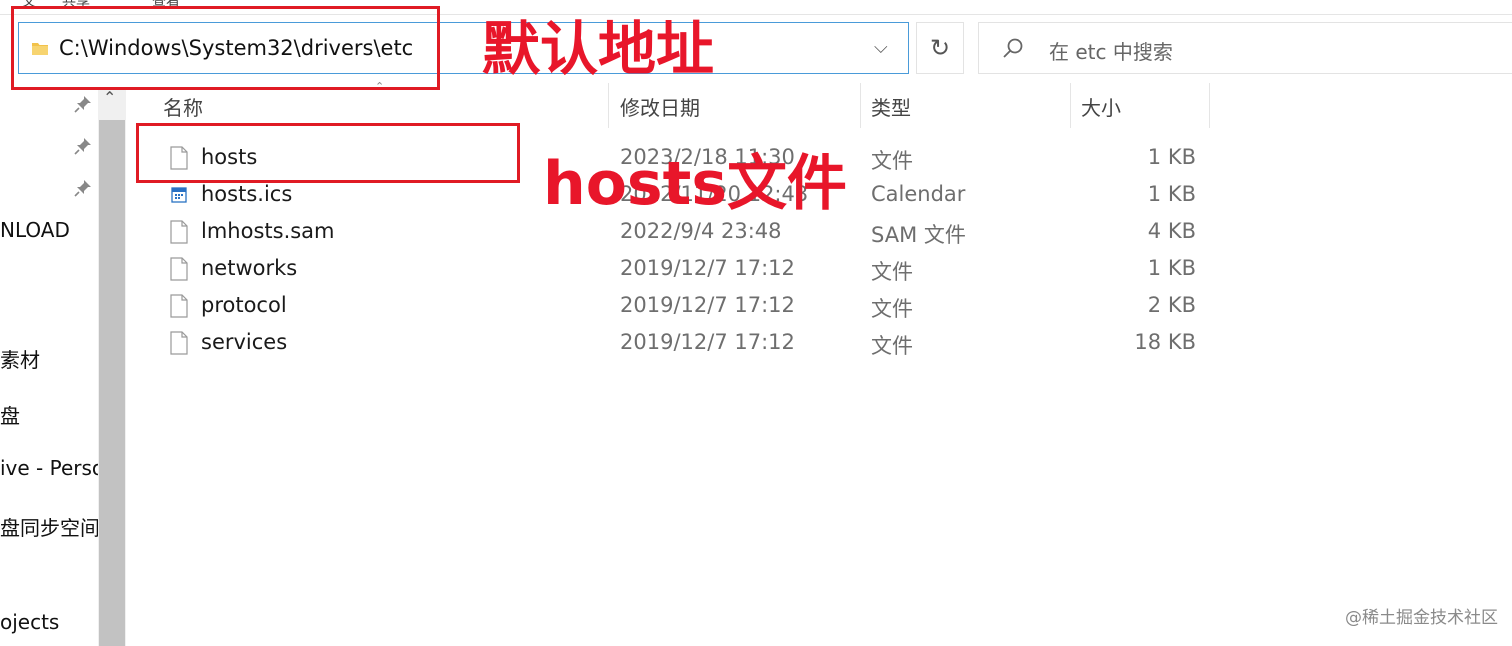 This screenshot has width=1512, height=646. I want to click on file-name: services, so click(244, 342).